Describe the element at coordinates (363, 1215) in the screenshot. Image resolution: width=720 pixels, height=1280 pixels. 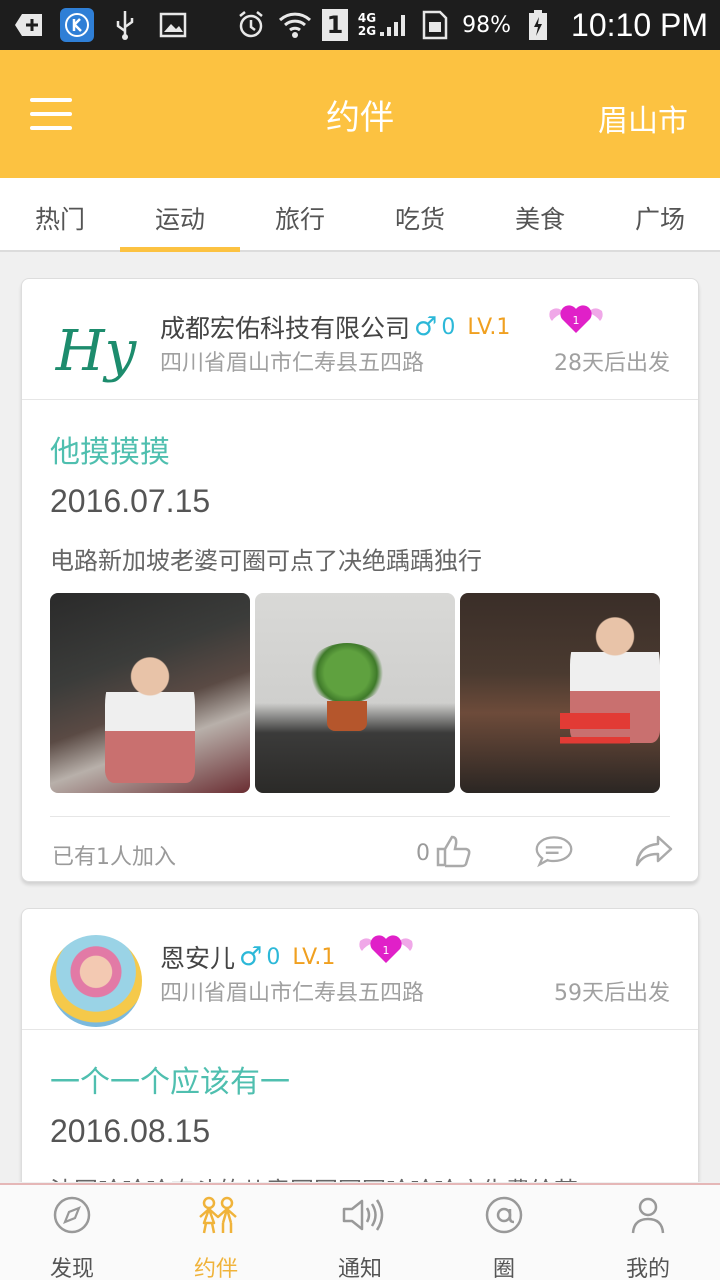
I see `speaker-icon` at that location.